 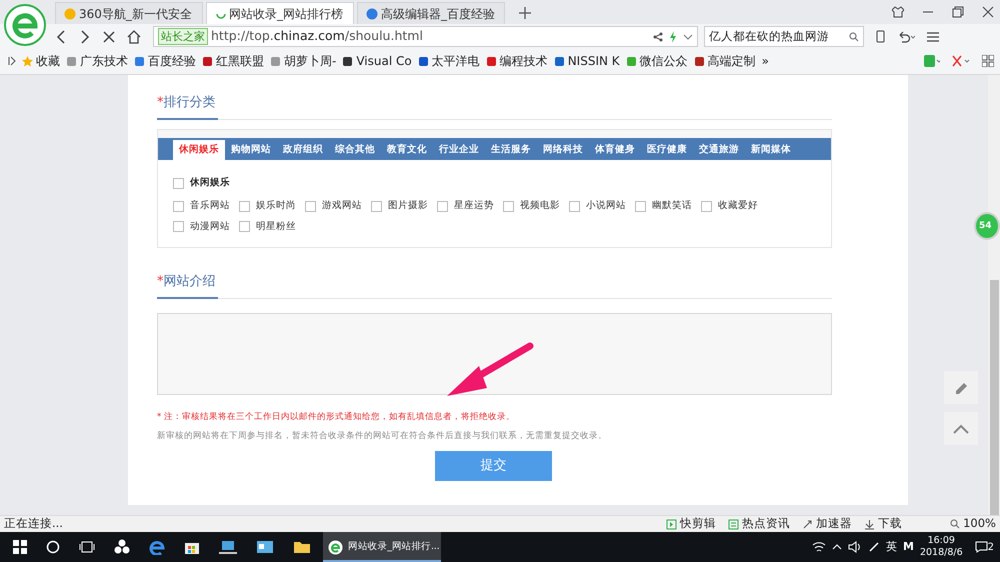 I want to click on status-item: 下载, so click(x=883, y=524).